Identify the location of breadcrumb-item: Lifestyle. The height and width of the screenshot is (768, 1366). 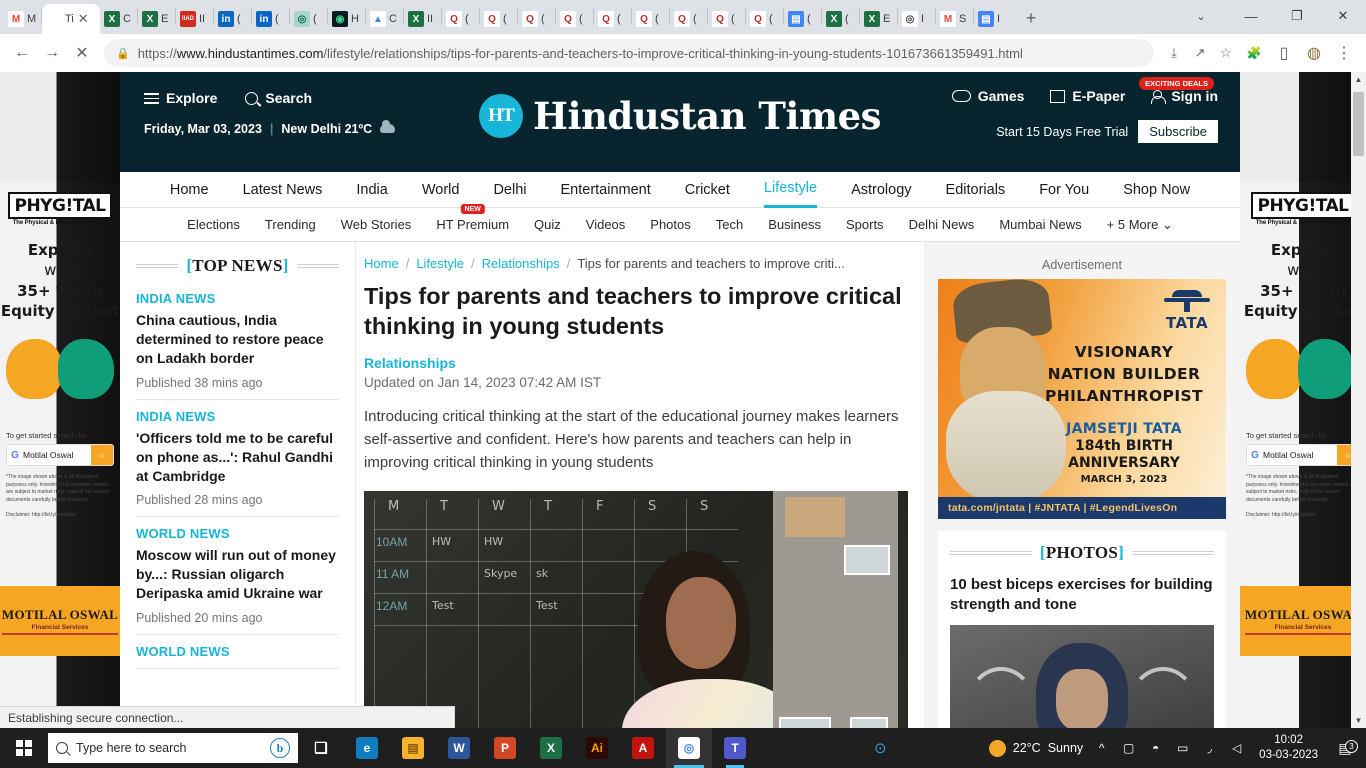
(440, 263).